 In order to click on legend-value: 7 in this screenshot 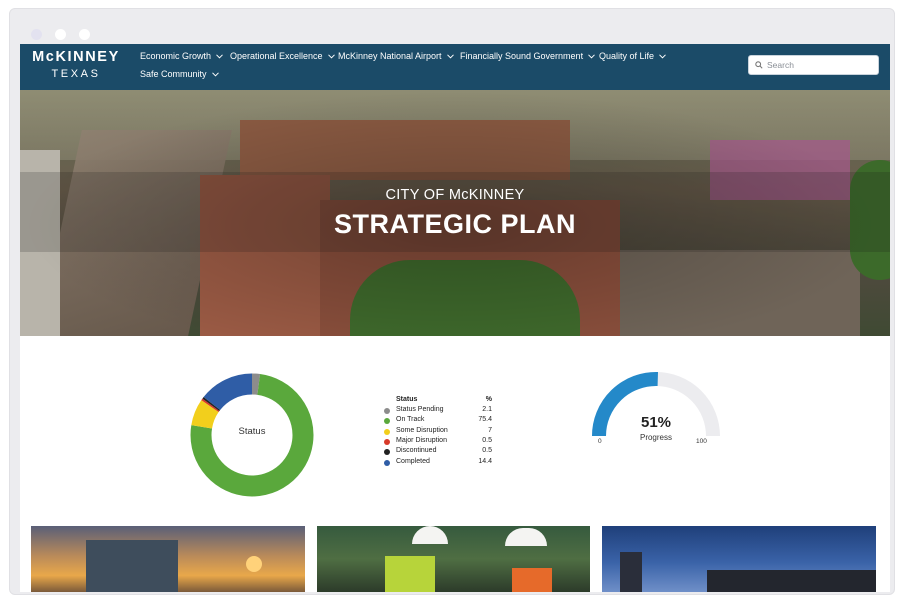, I will do `click(490, 430)`.